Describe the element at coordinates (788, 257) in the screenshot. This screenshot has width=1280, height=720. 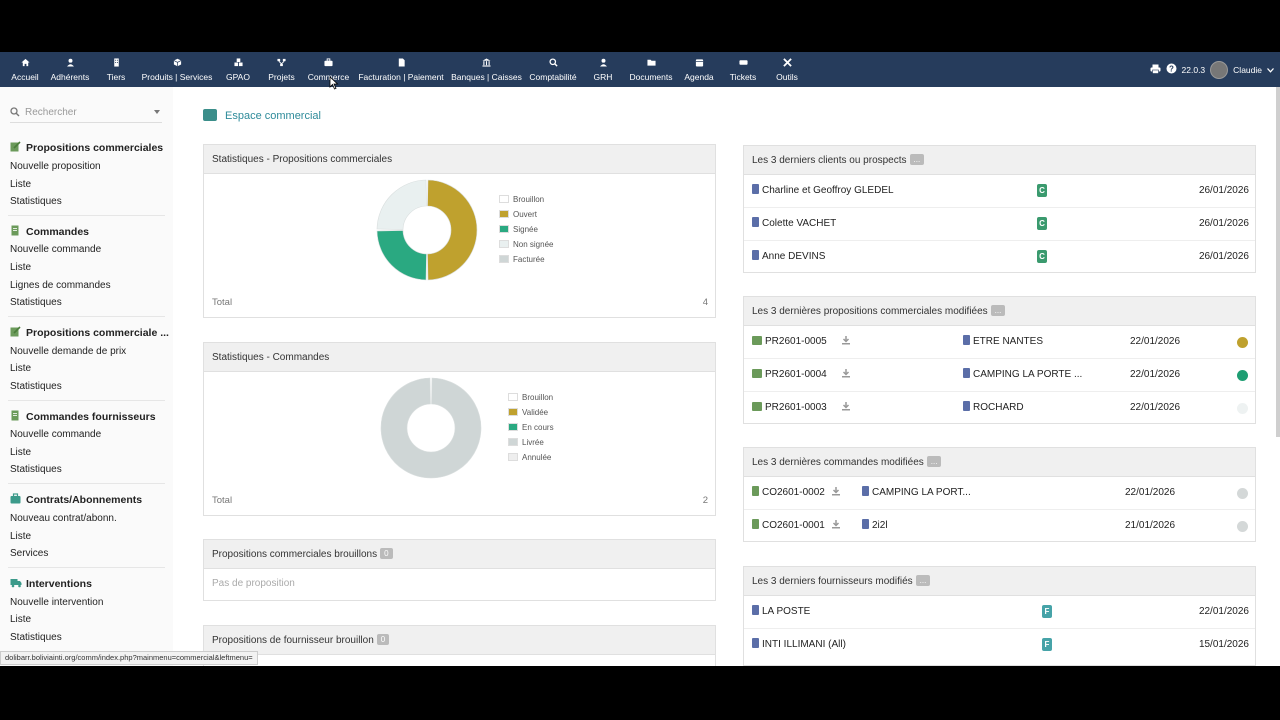
I see `client-link: Anne DEVINS` at that location.